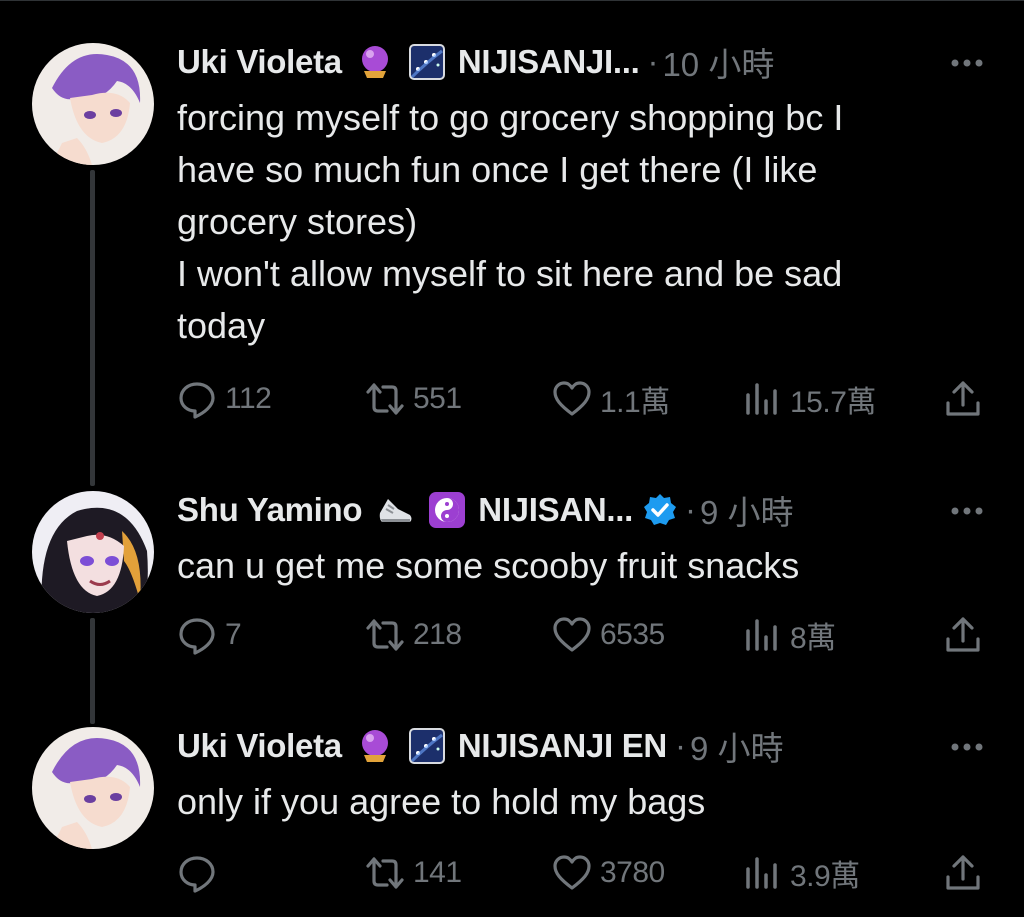 The width and height of the screenshot is (1024, 917). I want to click on reply-count: 7, so click(233, 634).